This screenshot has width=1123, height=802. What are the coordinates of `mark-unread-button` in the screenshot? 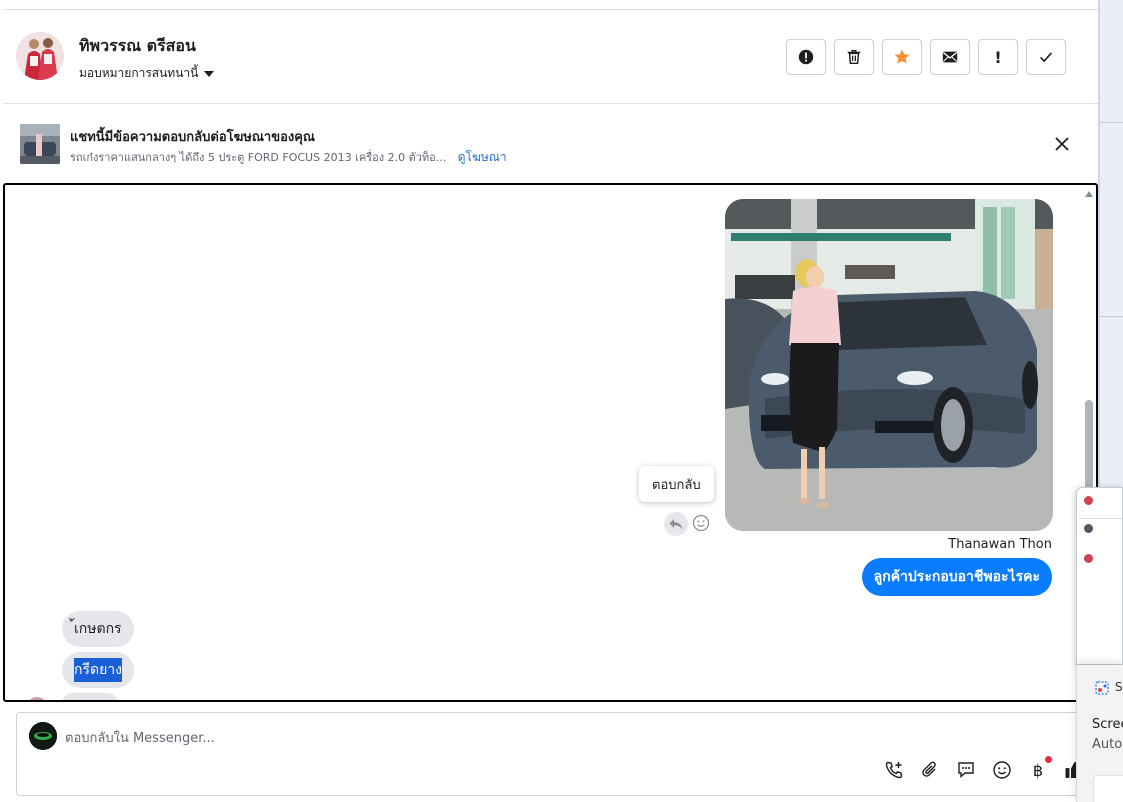 It's located at (950, 57).